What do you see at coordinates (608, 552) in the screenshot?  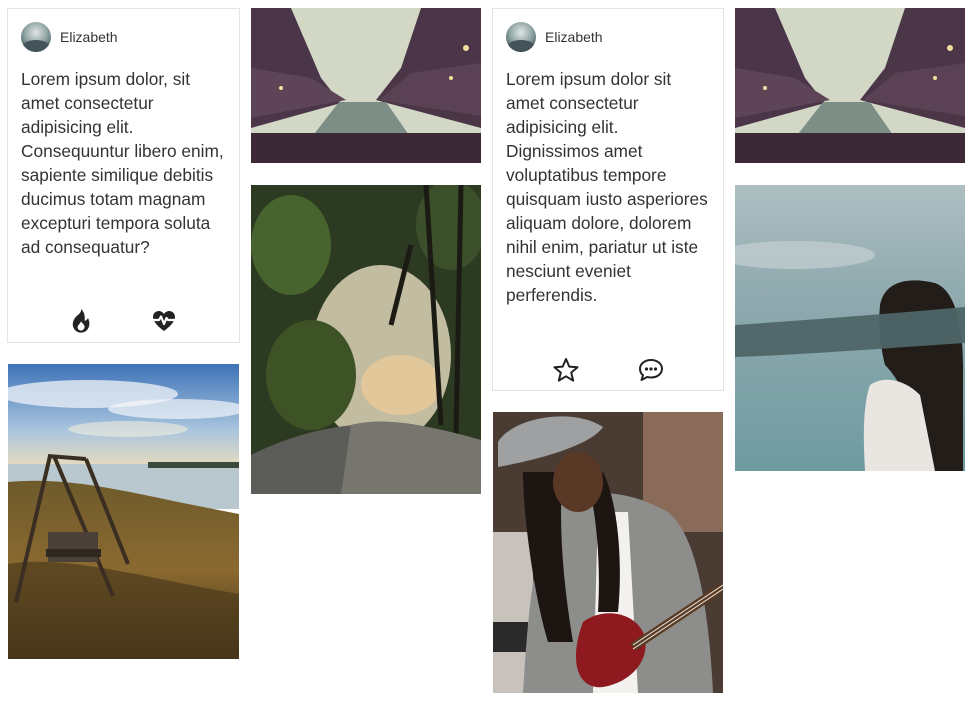 I see `guitar-woman-photo` at bounding box center [608, 552].